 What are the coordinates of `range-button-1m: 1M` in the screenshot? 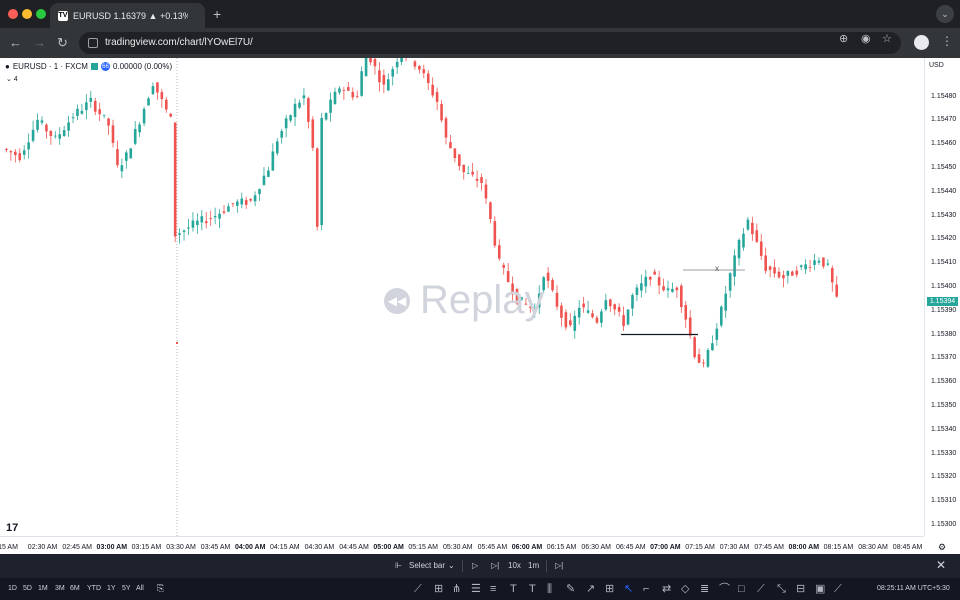 It's located at (43, 588).